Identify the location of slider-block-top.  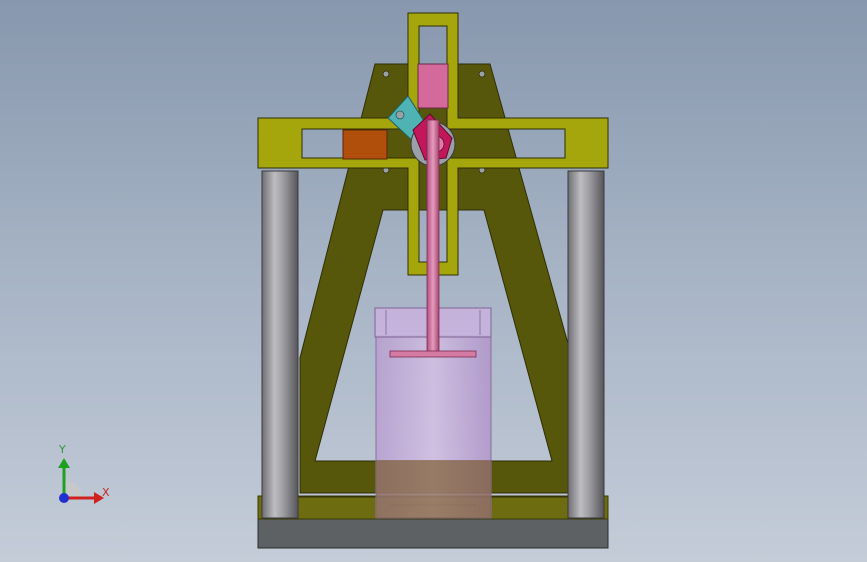
(433, 86).